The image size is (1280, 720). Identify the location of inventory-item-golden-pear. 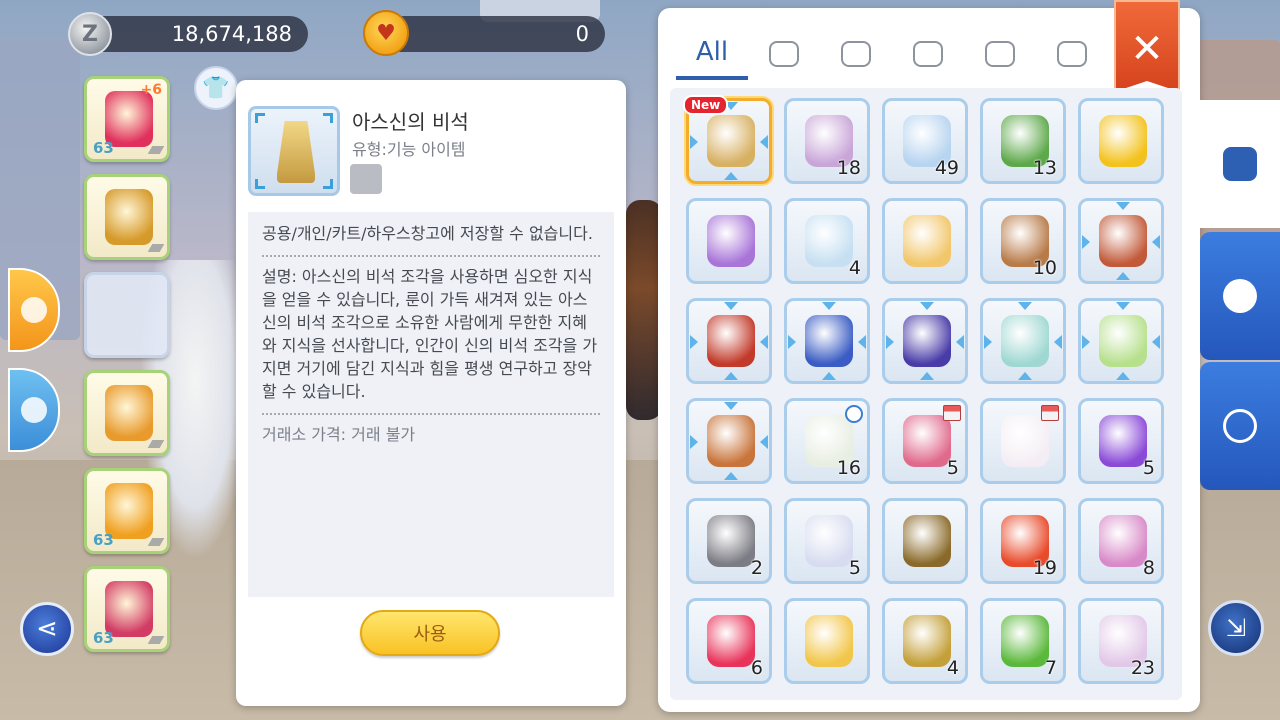
(827, 641).